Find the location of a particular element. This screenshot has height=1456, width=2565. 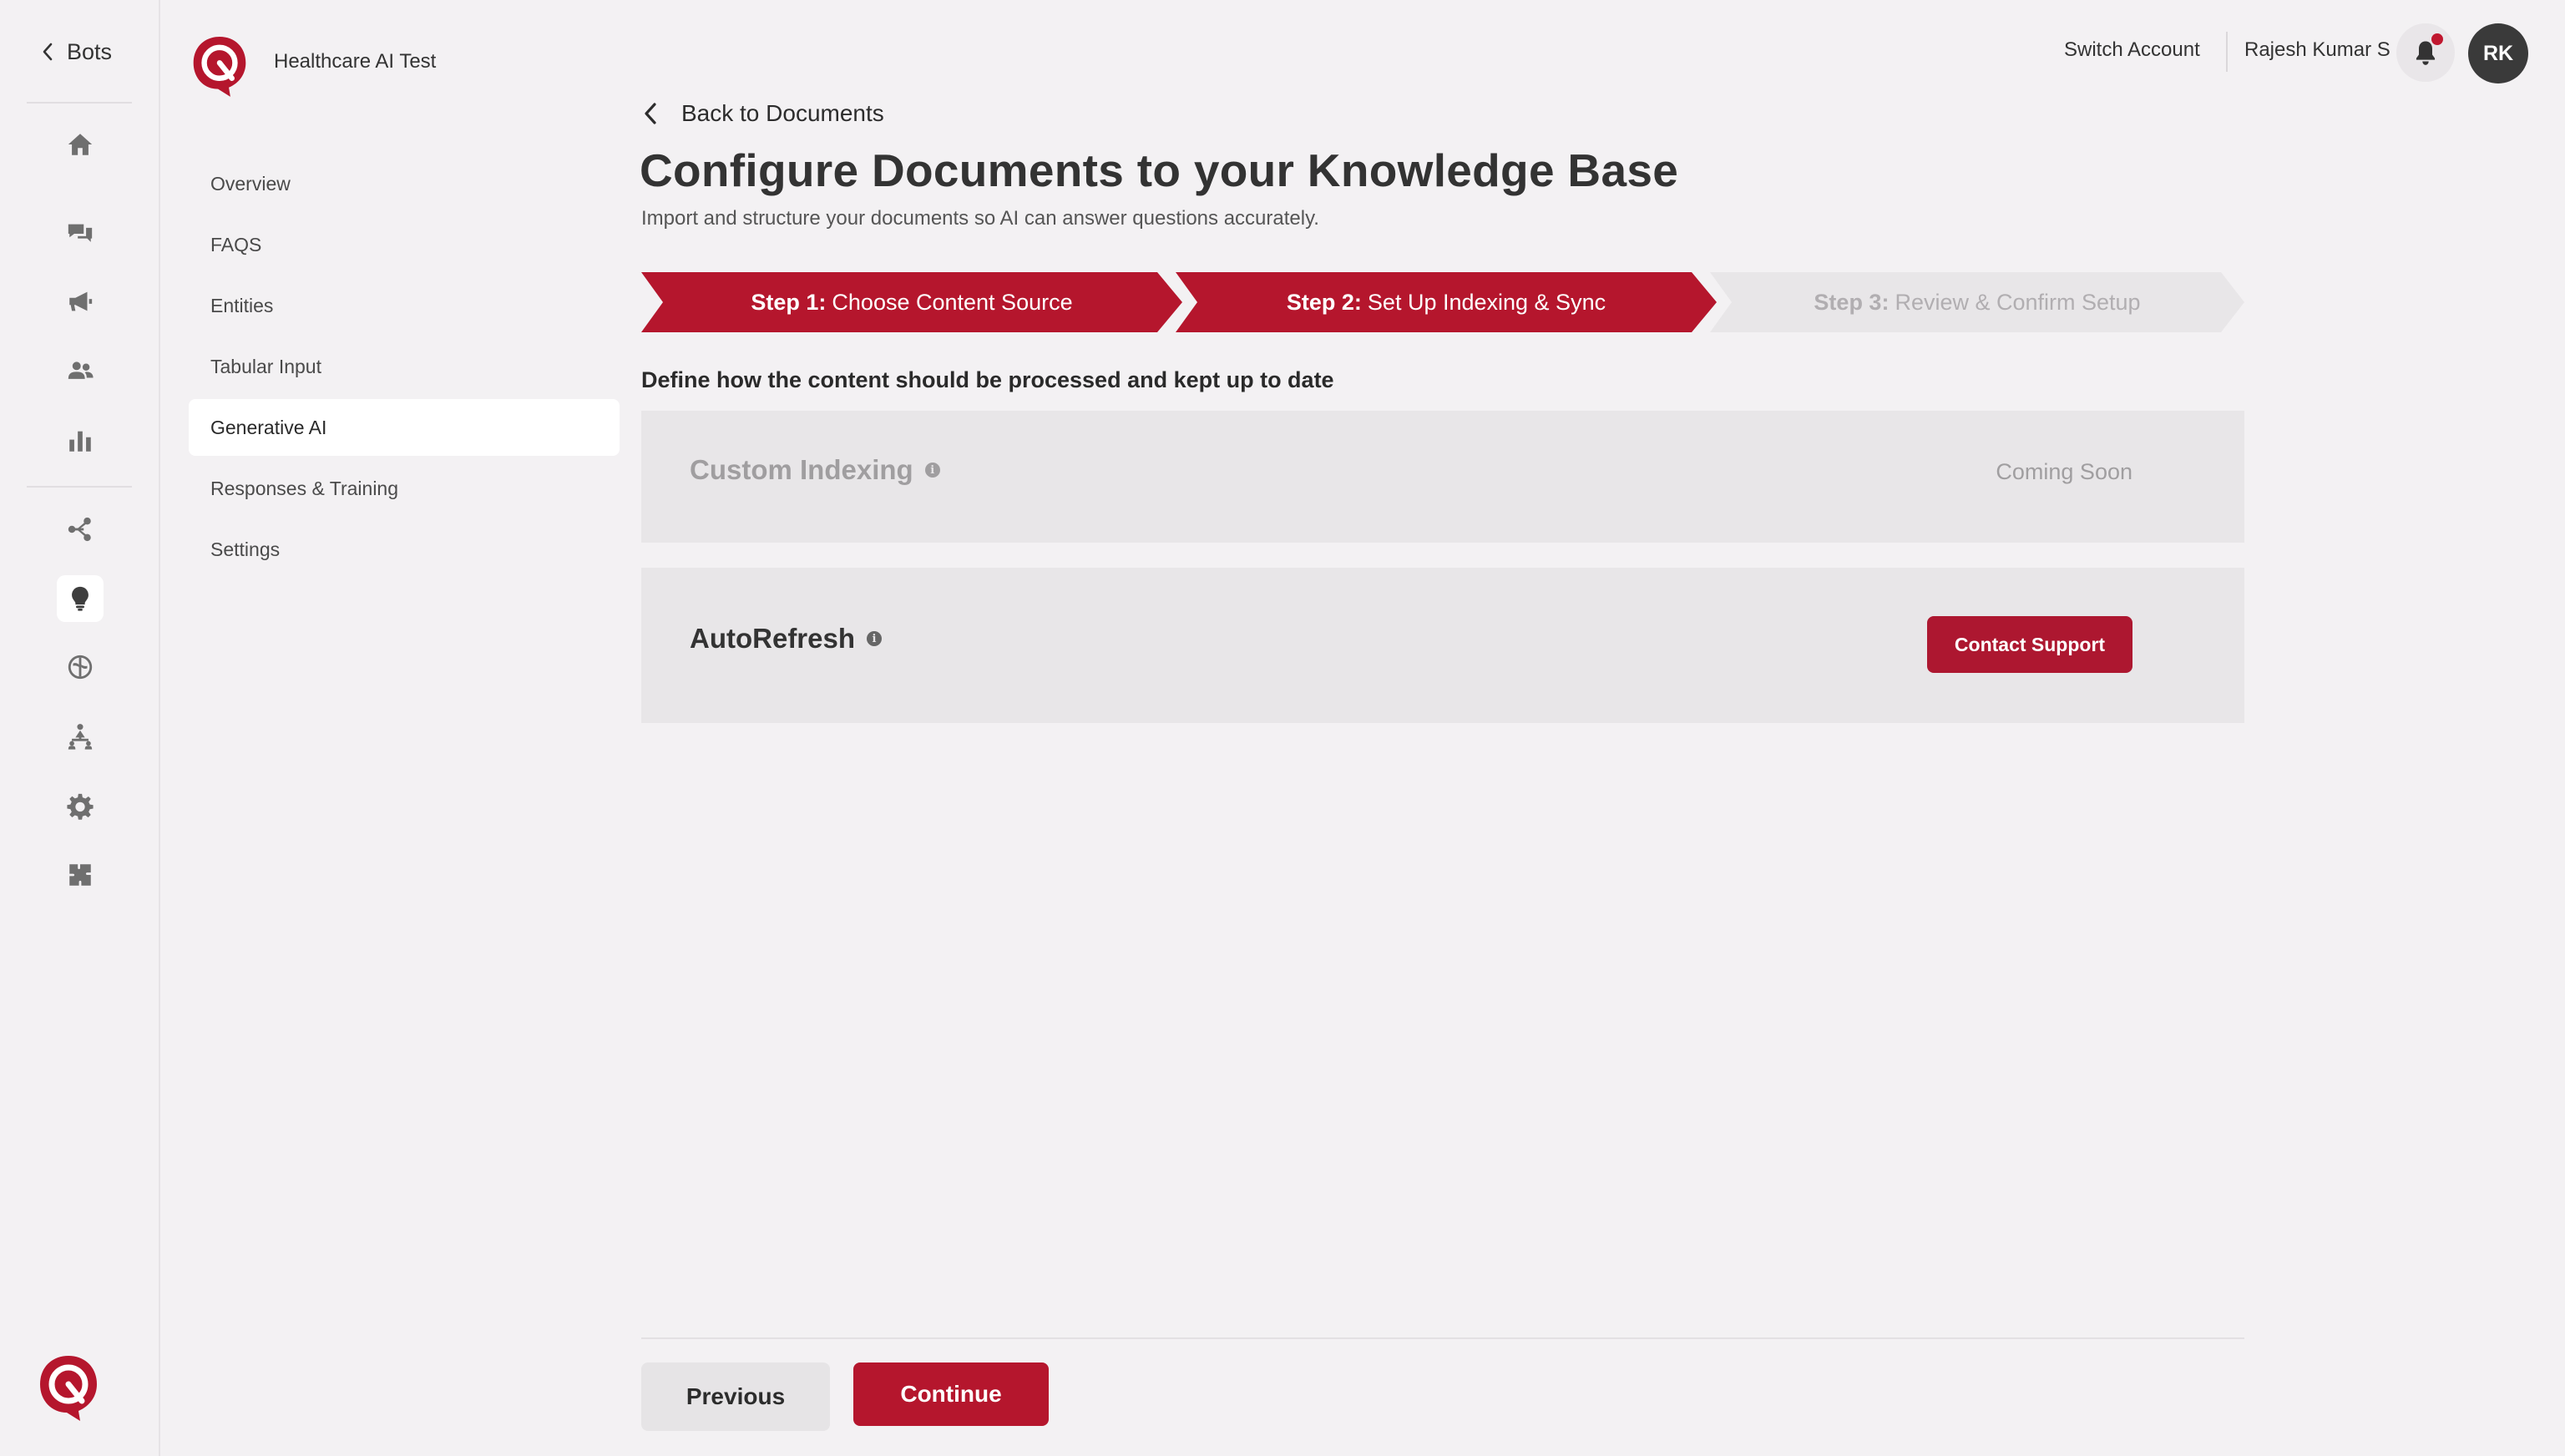

bot-logo is located at coordinates (219, 67).